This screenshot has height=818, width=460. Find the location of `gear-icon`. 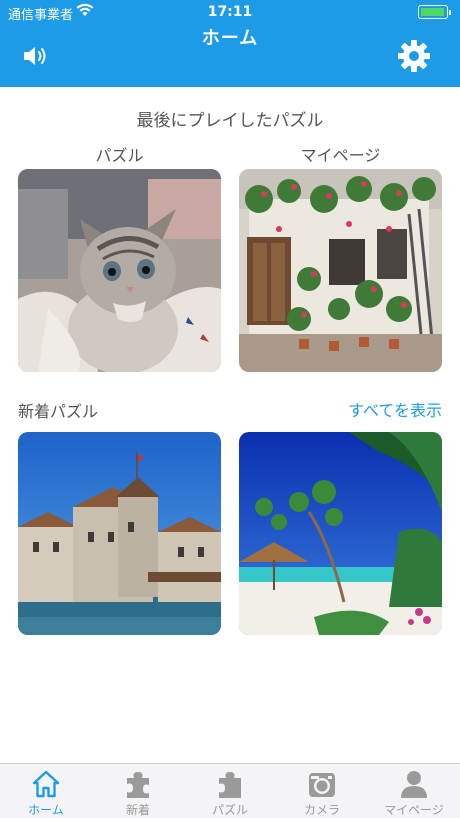

gear-icon is located at coordinates (414, 56).